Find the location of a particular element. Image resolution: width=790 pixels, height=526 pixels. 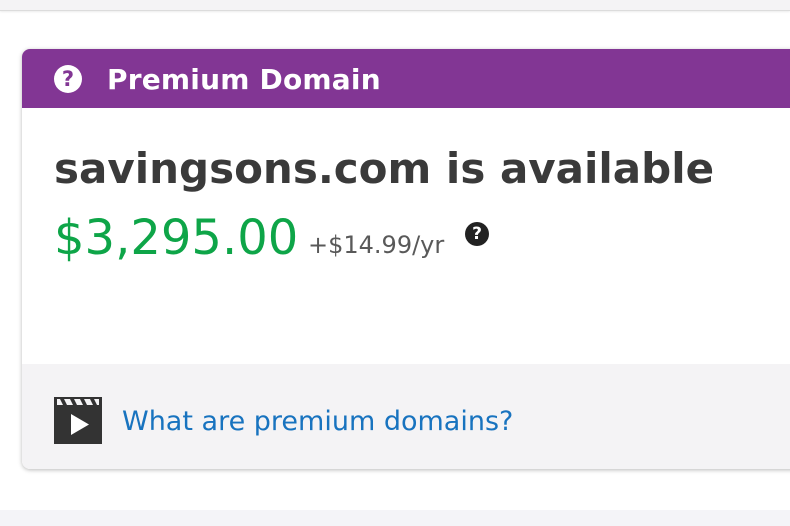

top-divider is located at coordinates (395, 5).